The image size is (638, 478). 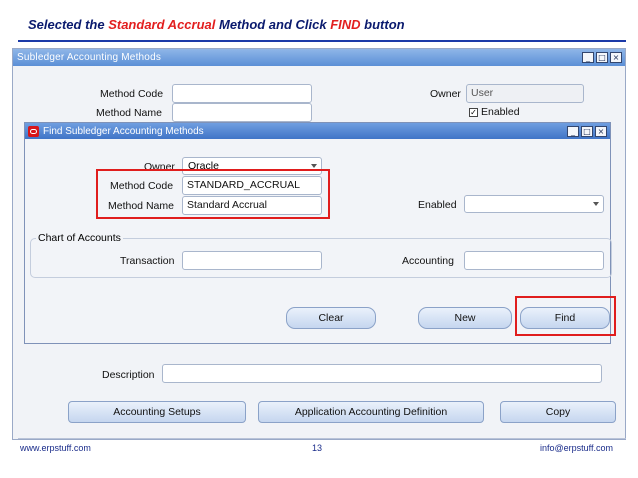 I want to click on outer-method-code-input, so click(x=242, y=93).